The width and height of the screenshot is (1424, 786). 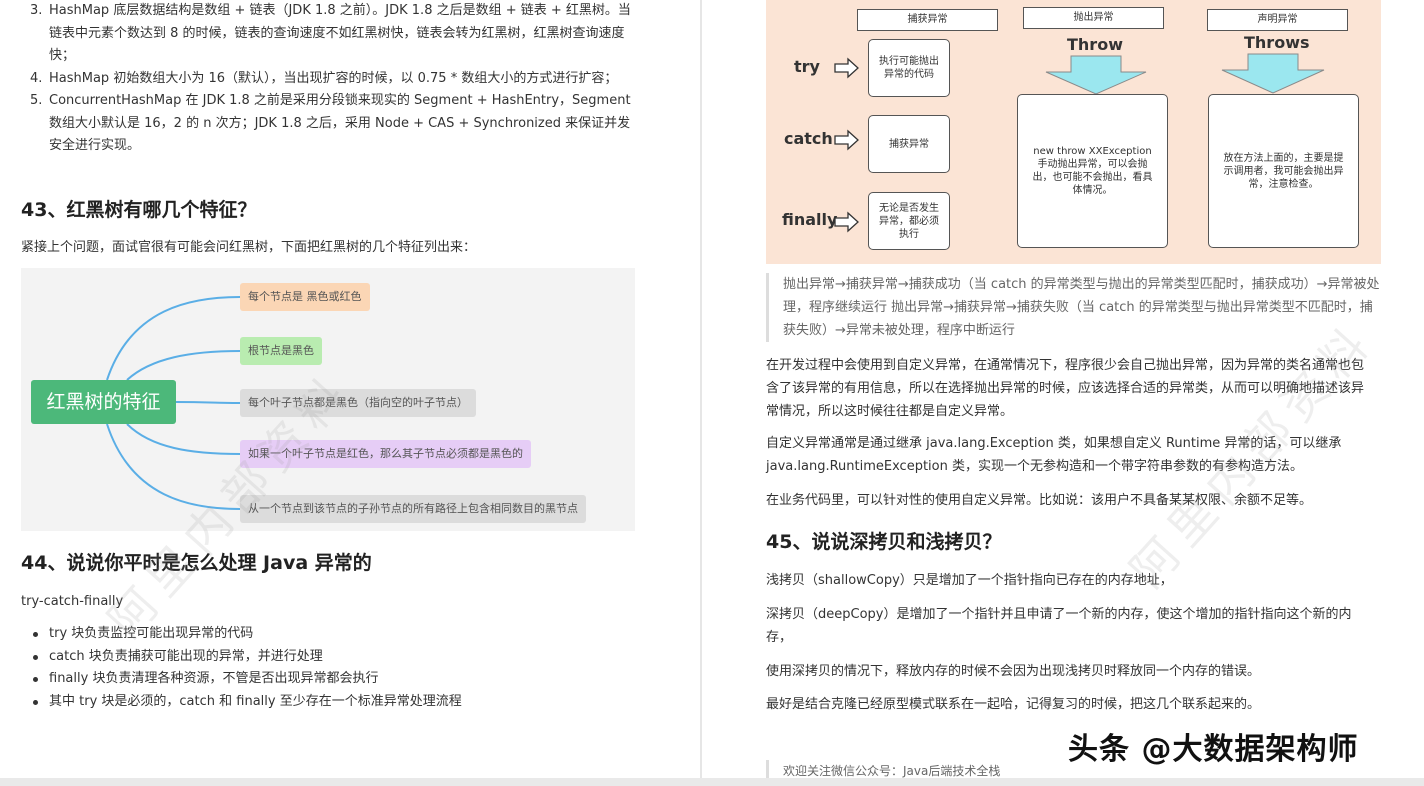 What do you see at coordinates (249, 247) in the screenshot?
I see `q43-intro: 紧接上个问题，面试官很有可能会问红黑树，下面把红黑树的几个特征列出来：` at bounding box center [249, 247].